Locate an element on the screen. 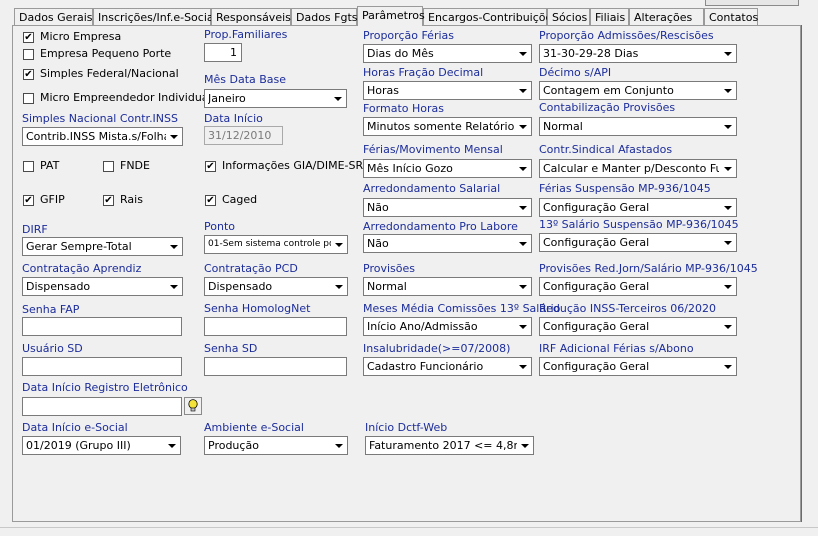  checkbox-empresa-pequeno-porte is located at coordinates (28, 54).